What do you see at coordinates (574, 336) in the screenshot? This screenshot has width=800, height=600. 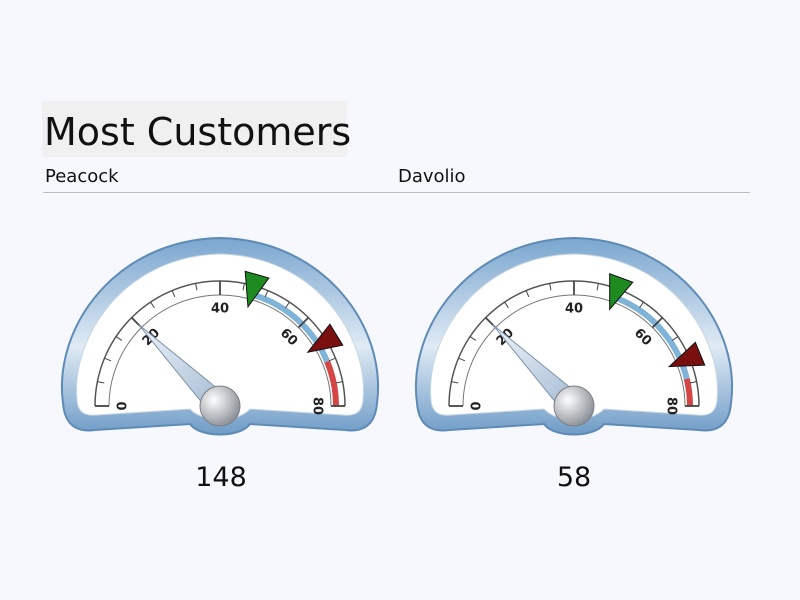 I see `gauge-davolio: 020406080` at bounding box center [574, 336].